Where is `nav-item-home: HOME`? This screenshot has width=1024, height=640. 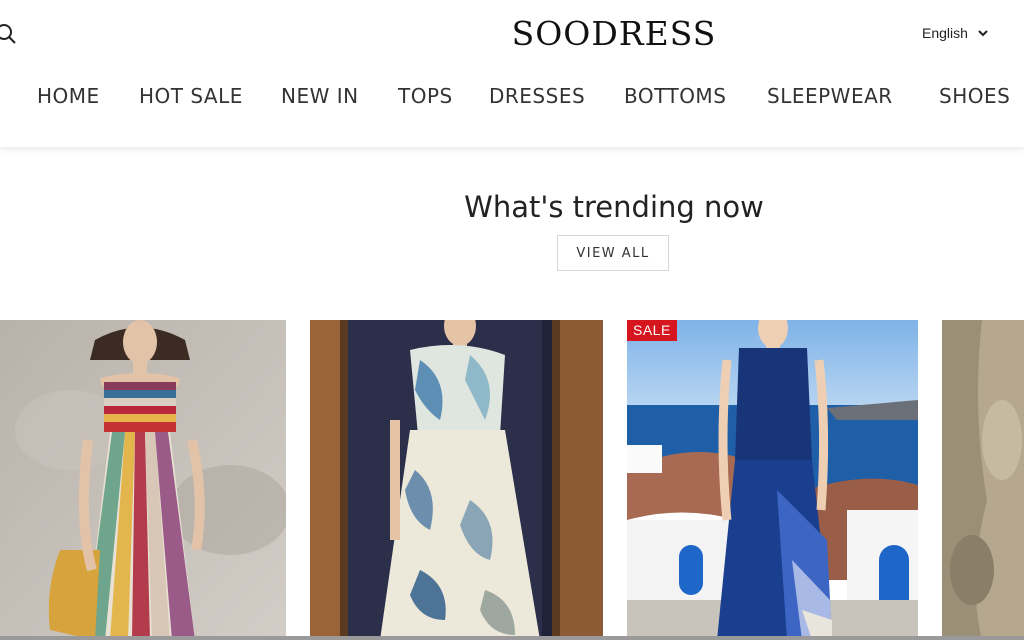 nav-item-home: HOME is located at coordinates (68, 96).